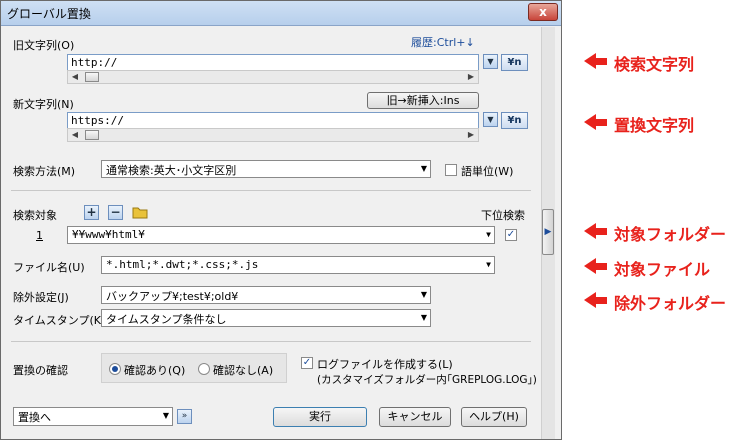 The width and height of the screenshot is (740, 443). I want to click on target-label: 検索対象, so click(35, 215).